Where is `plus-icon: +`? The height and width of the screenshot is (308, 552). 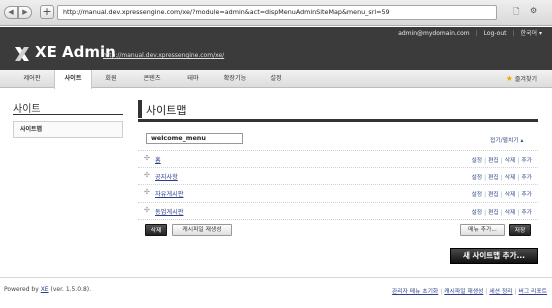 plus-icon: + is located at coordinates (47, 11).